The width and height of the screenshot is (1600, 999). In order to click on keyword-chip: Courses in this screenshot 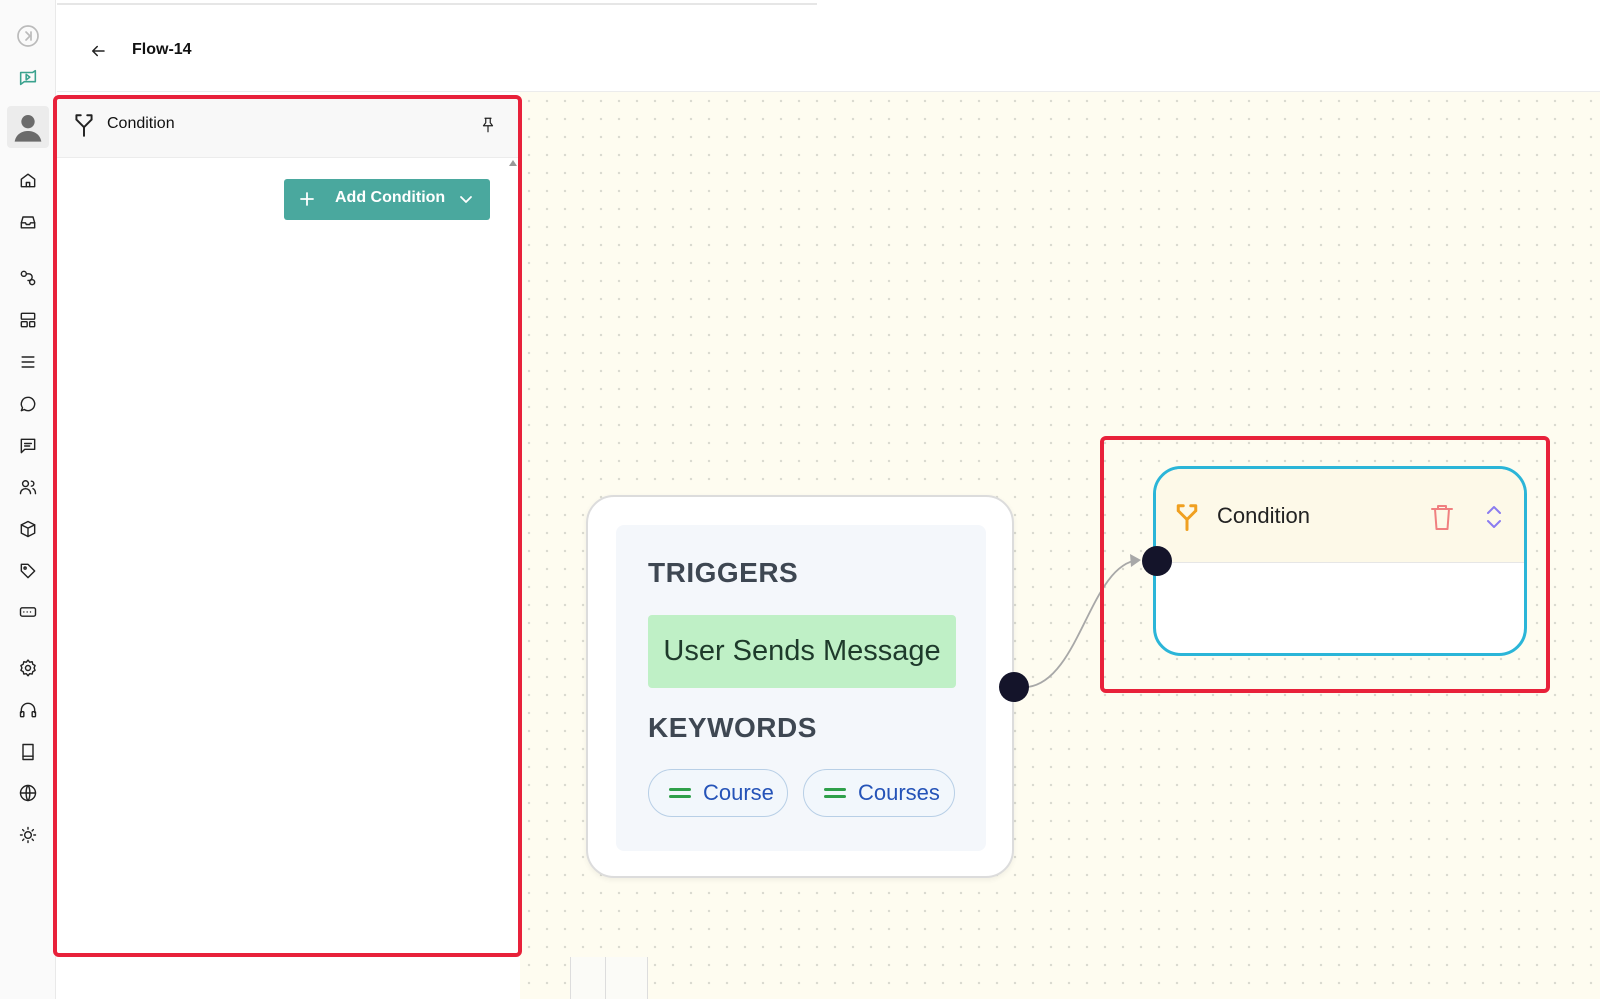, I will do `click(879, 793)`.